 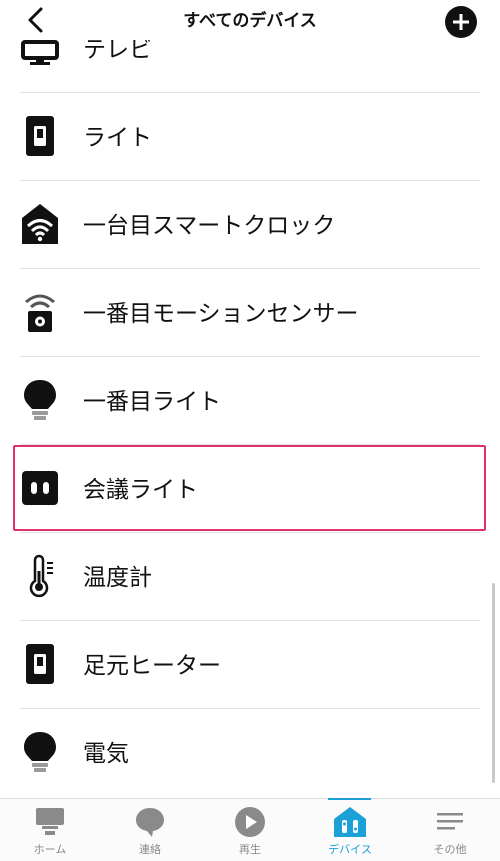 I want to click on active-tab-indicator, so click(x=349, y=799).